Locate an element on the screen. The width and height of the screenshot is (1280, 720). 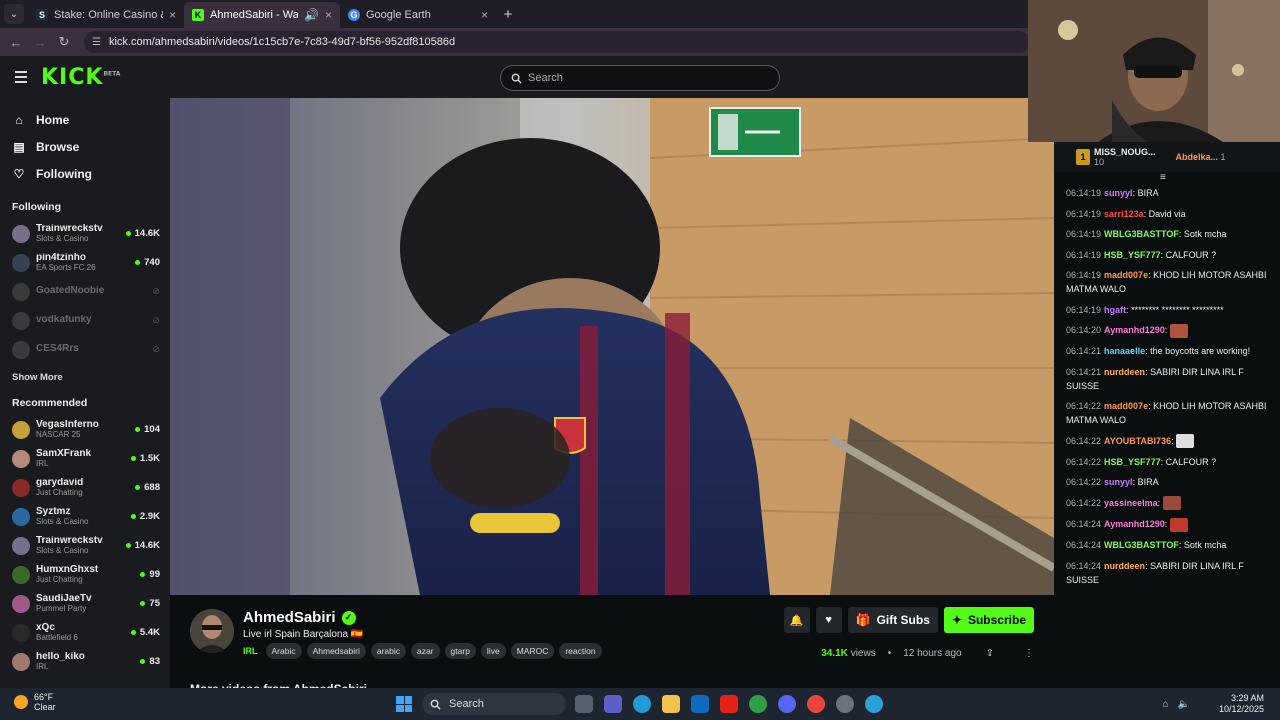
channel-item: SaudiJaeTv Pummel Party 75 is located at coordinates (85, 603).